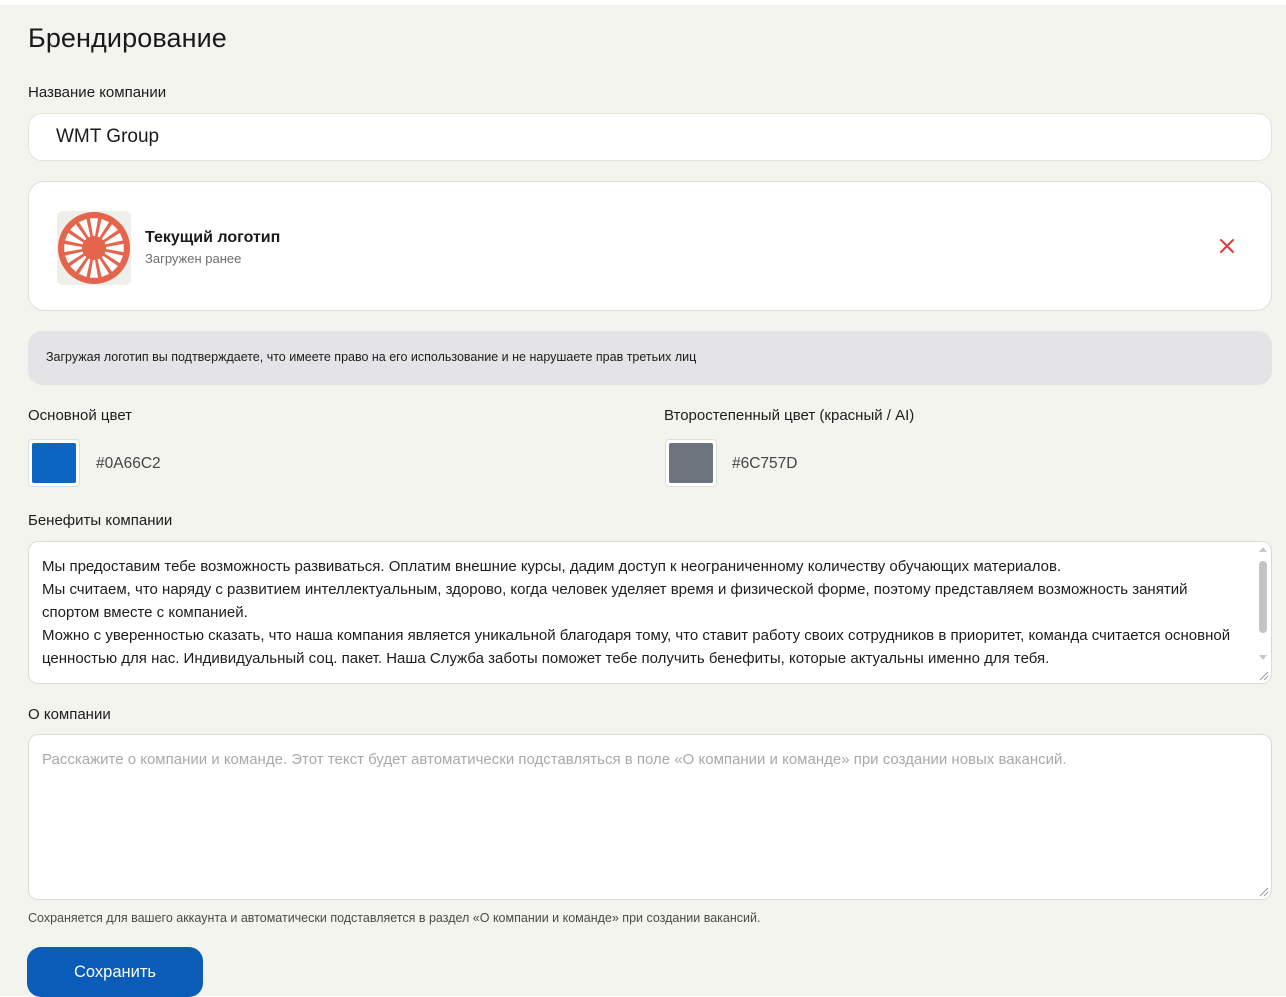  I want to click on primary-color-label: Основной цвет, so click(80, 415).